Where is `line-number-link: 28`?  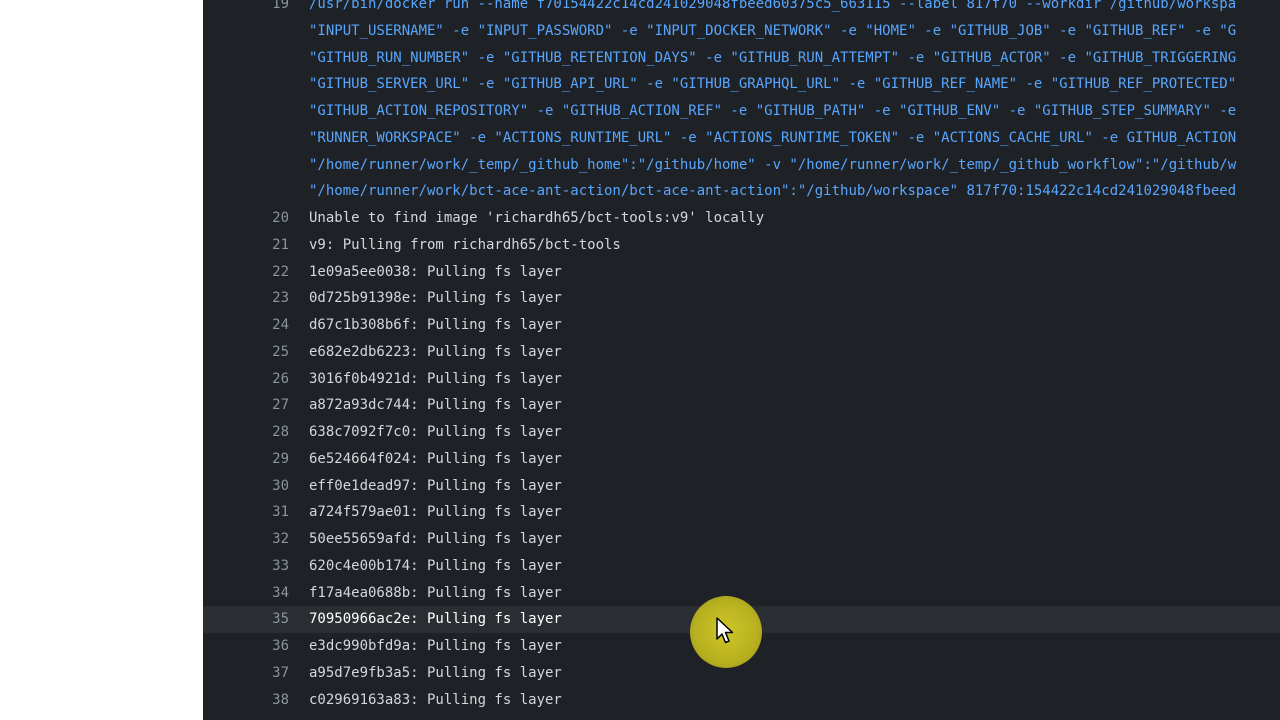
line-number-link: 28 is located at coordinates (257, 432).